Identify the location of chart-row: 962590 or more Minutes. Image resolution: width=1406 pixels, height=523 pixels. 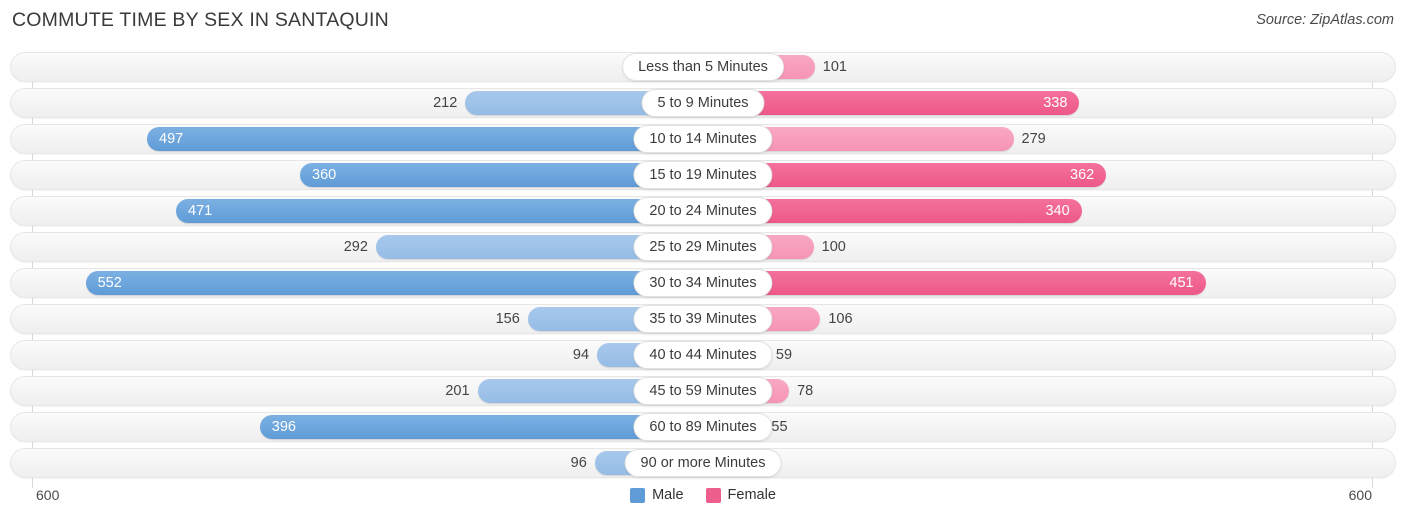
(703, 463).